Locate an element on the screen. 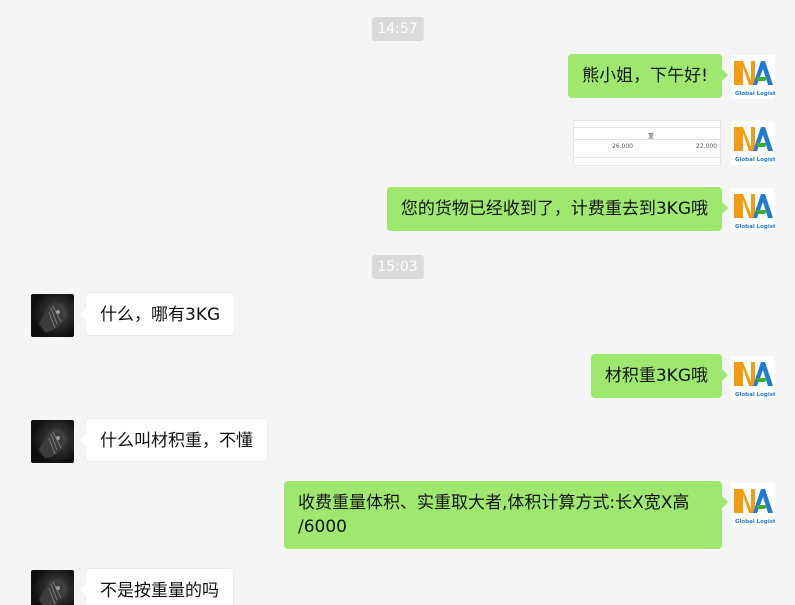  message-bubble-sent: 收费重量体积、实重取大者,体积计算方式:长X宽X高 /6000 is located at coordinates (506, 515).